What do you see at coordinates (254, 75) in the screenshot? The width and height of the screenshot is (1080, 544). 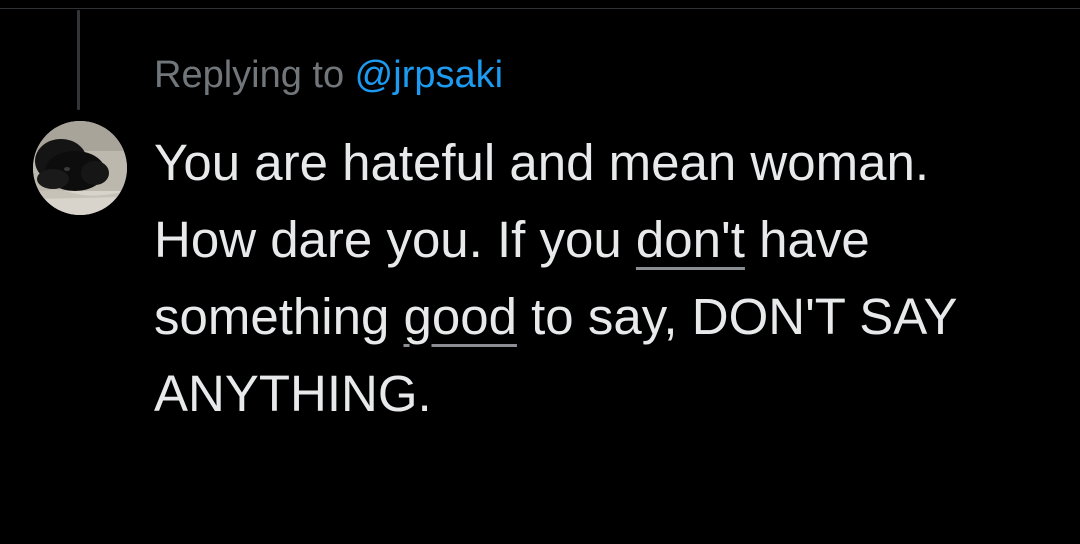 I see `replying-to-prefix: Replying to` at bounding box center [254, 75].